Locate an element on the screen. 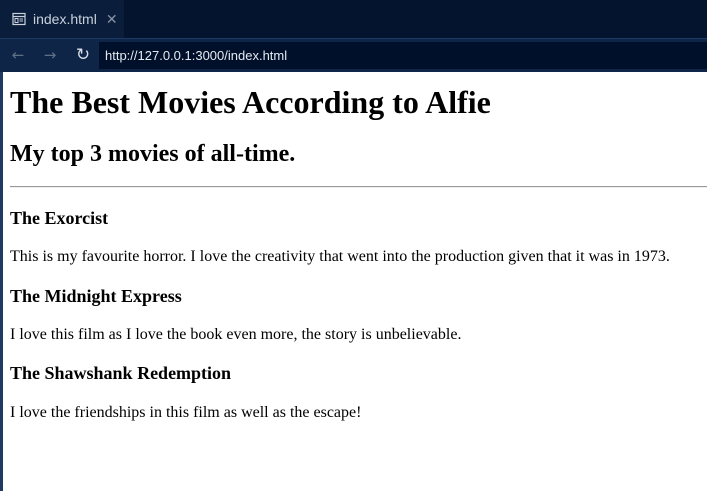  movie-title: The Exorcist is located at coordinates (59, 218).